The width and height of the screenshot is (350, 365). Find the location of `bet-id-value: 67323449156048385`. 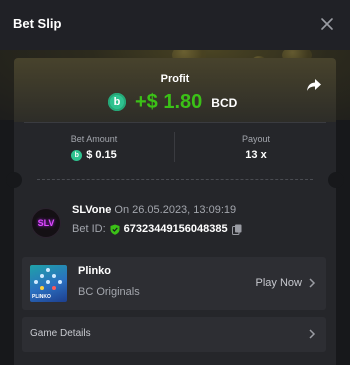

bet-id-value: 67323449156048385 is located at coordinates (175, 229).